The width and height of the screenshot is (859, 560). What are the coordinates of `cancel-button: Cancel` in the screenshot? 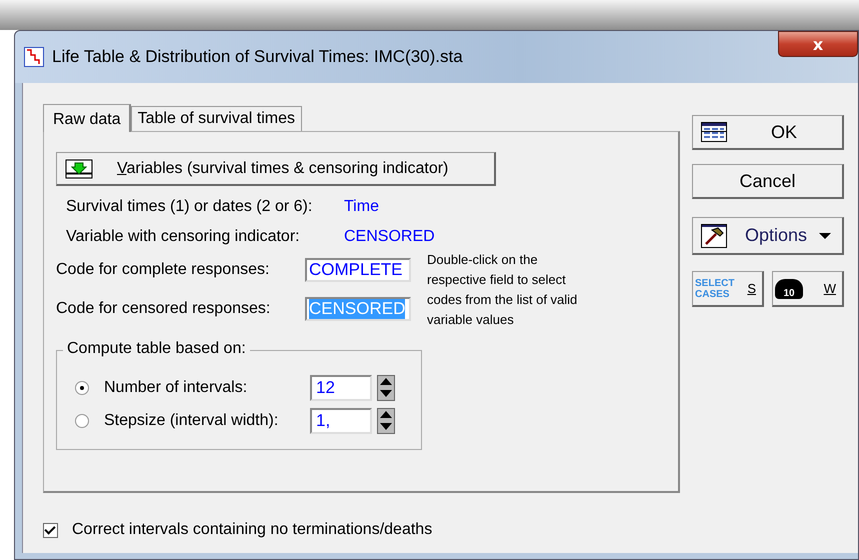 It's located at (768, 181).